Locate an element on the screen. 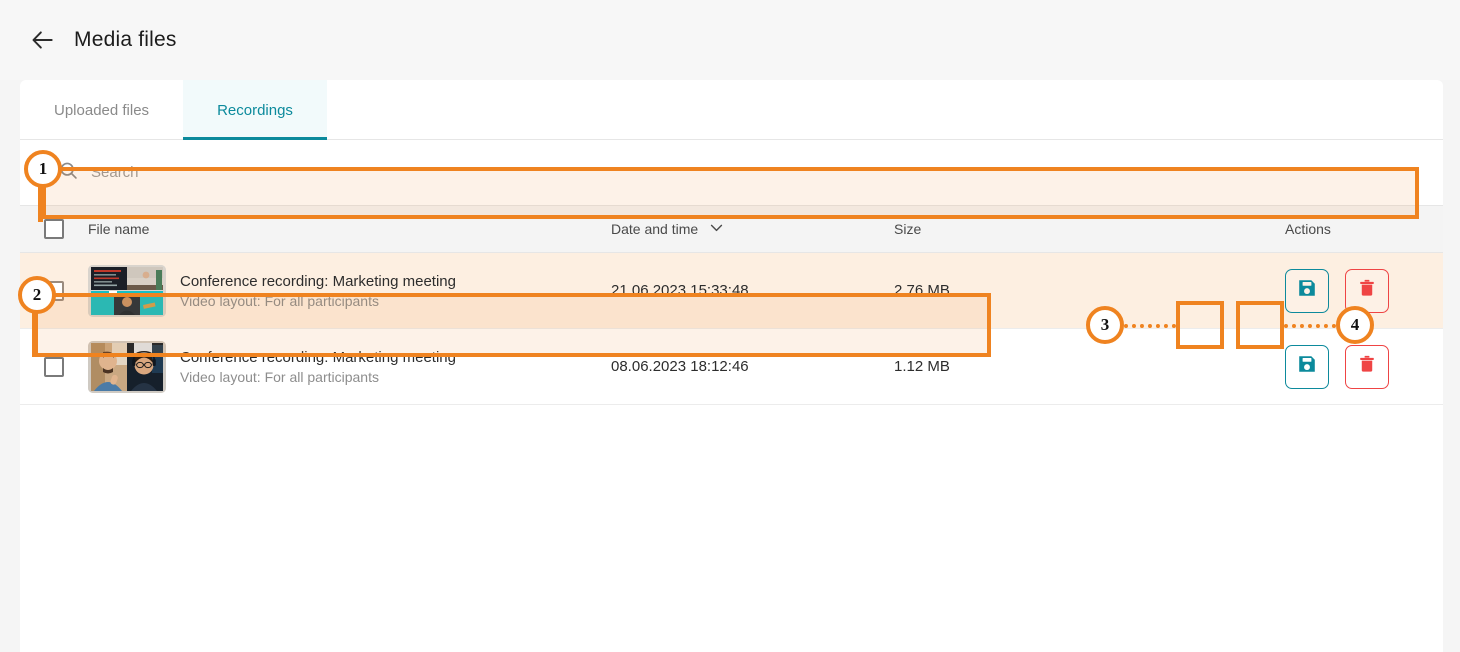  column-header-file-name: File name is located at coordinates (349, 229).